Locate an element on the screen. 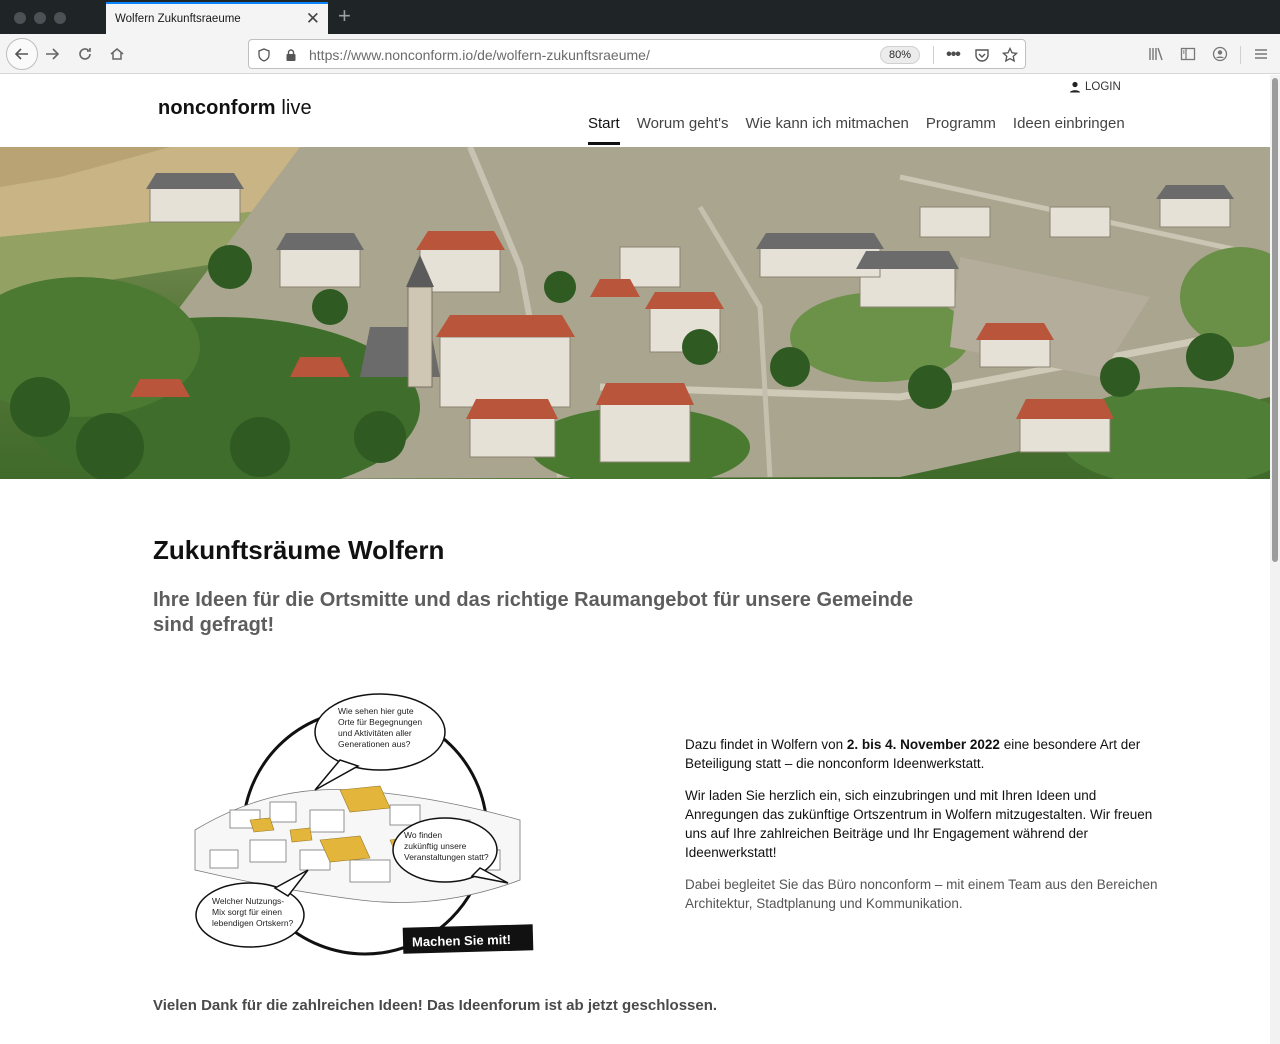 This screenshot has height=1044, width=1280. para1-prefix: Dazu findet in Wolfern von is located at coordinates (766, 744).